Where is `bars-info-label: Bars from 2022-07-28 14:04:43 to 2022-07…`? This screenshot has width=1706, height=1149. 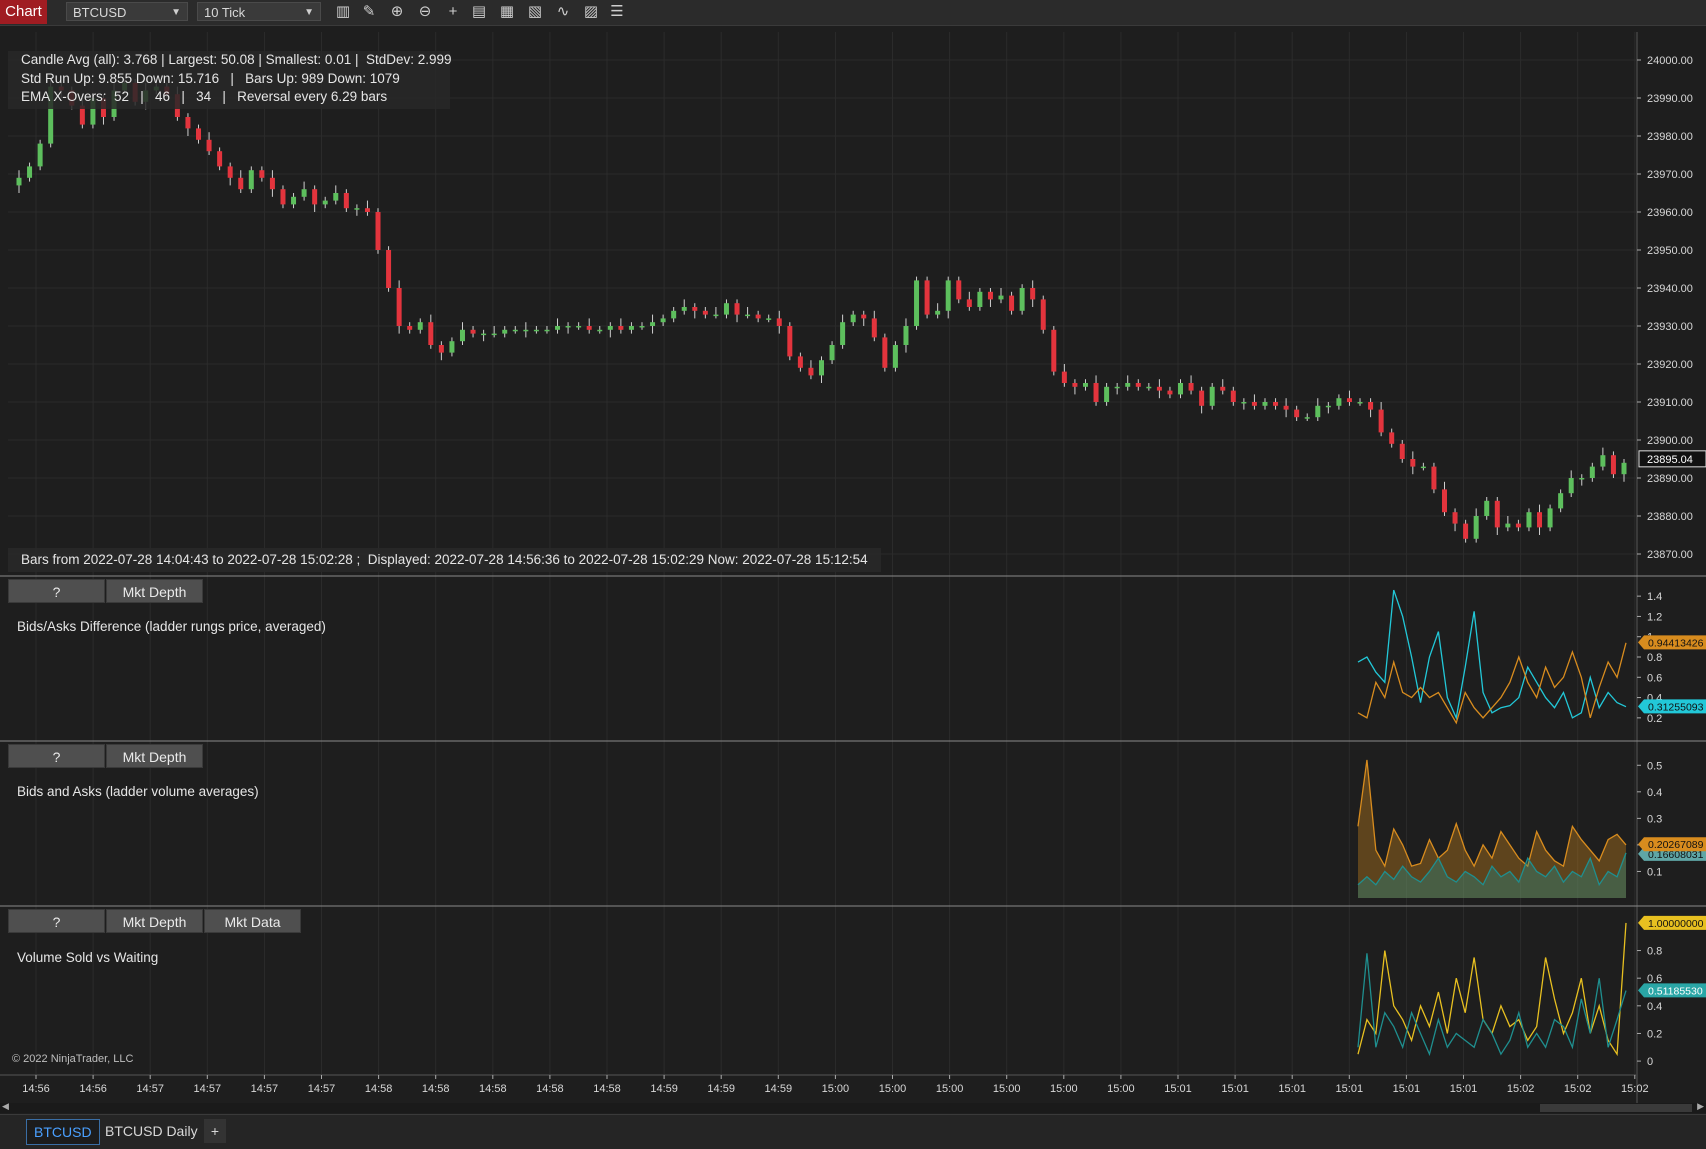 bars-info-label: Bars from 2022-07-28 14:04:43 to 2022-07… is located at coordinates (444, 560).